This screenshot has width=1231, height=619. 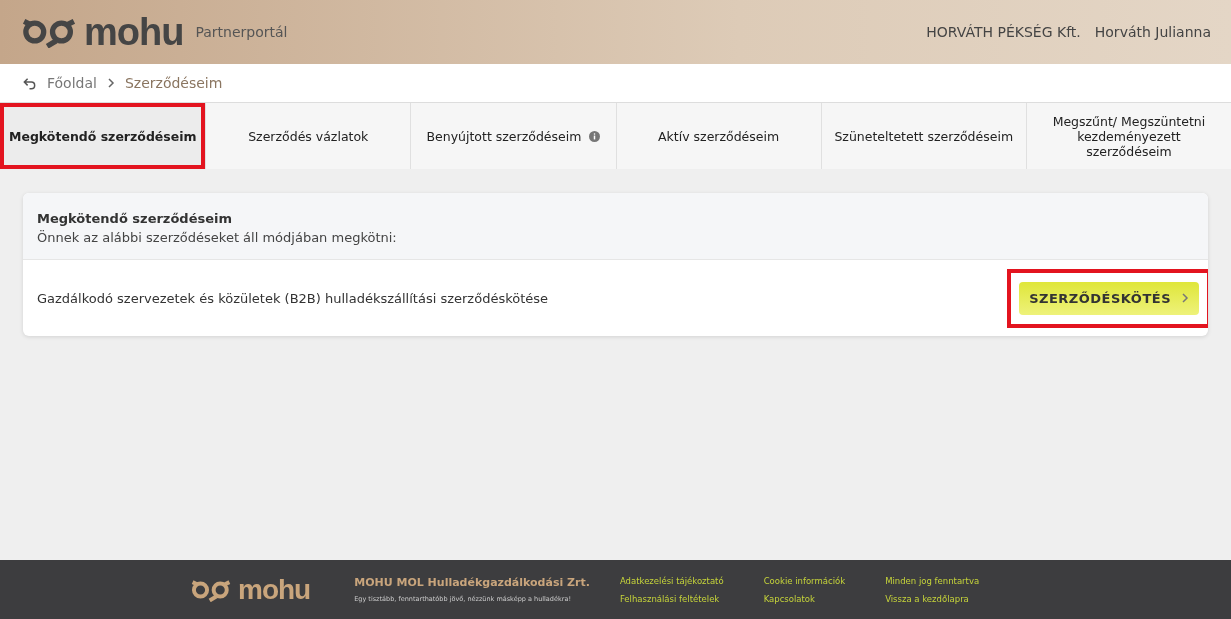 What do you see at coordinates (671, 580) in the screenshot?
I see `footer-link: Adatkezelési tájékoztató` at bounding box center [671, 580].